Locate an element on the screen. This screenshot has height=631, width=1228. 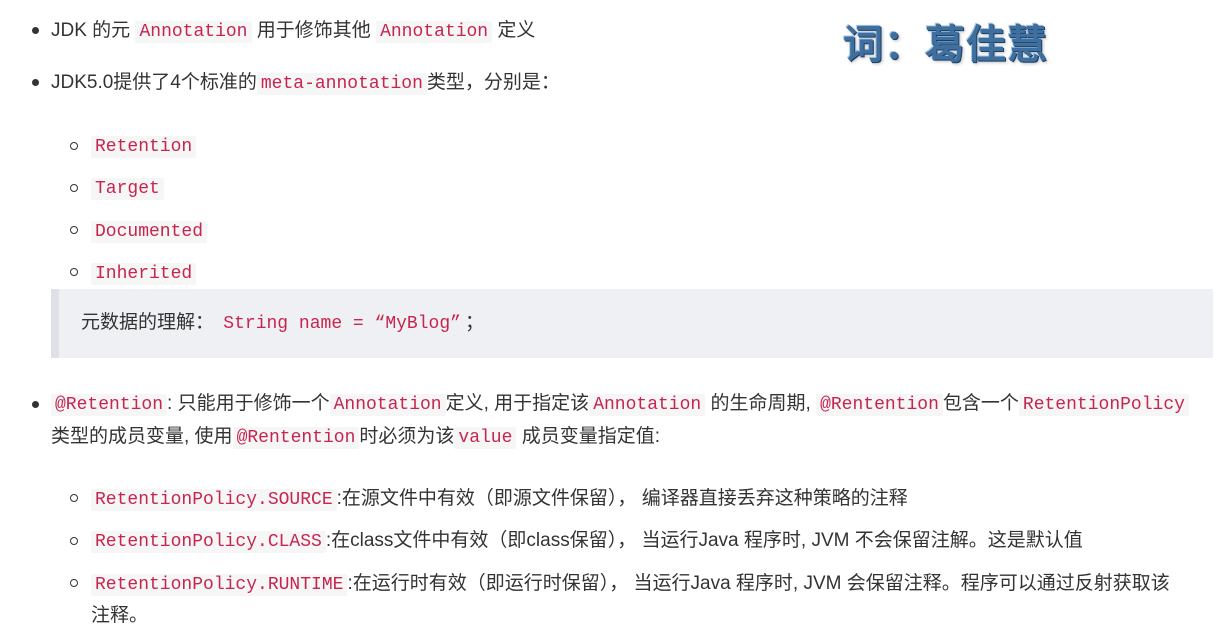
code-policy-class: RetentionPolicy.CLASS is located at coordinates (208, 542).